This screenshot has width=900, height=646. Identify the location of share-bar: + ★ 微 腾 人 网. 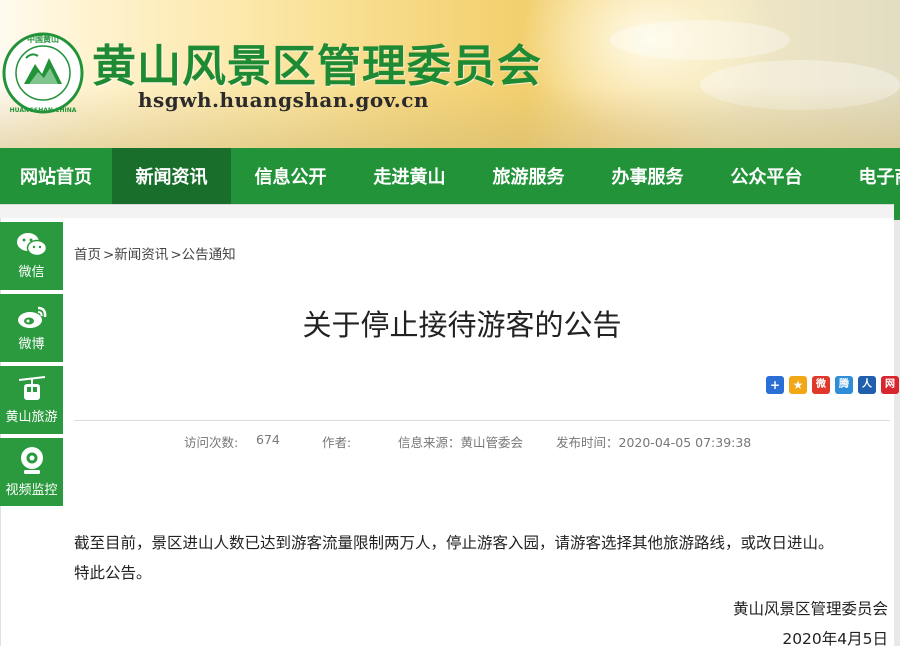
(832, 385).